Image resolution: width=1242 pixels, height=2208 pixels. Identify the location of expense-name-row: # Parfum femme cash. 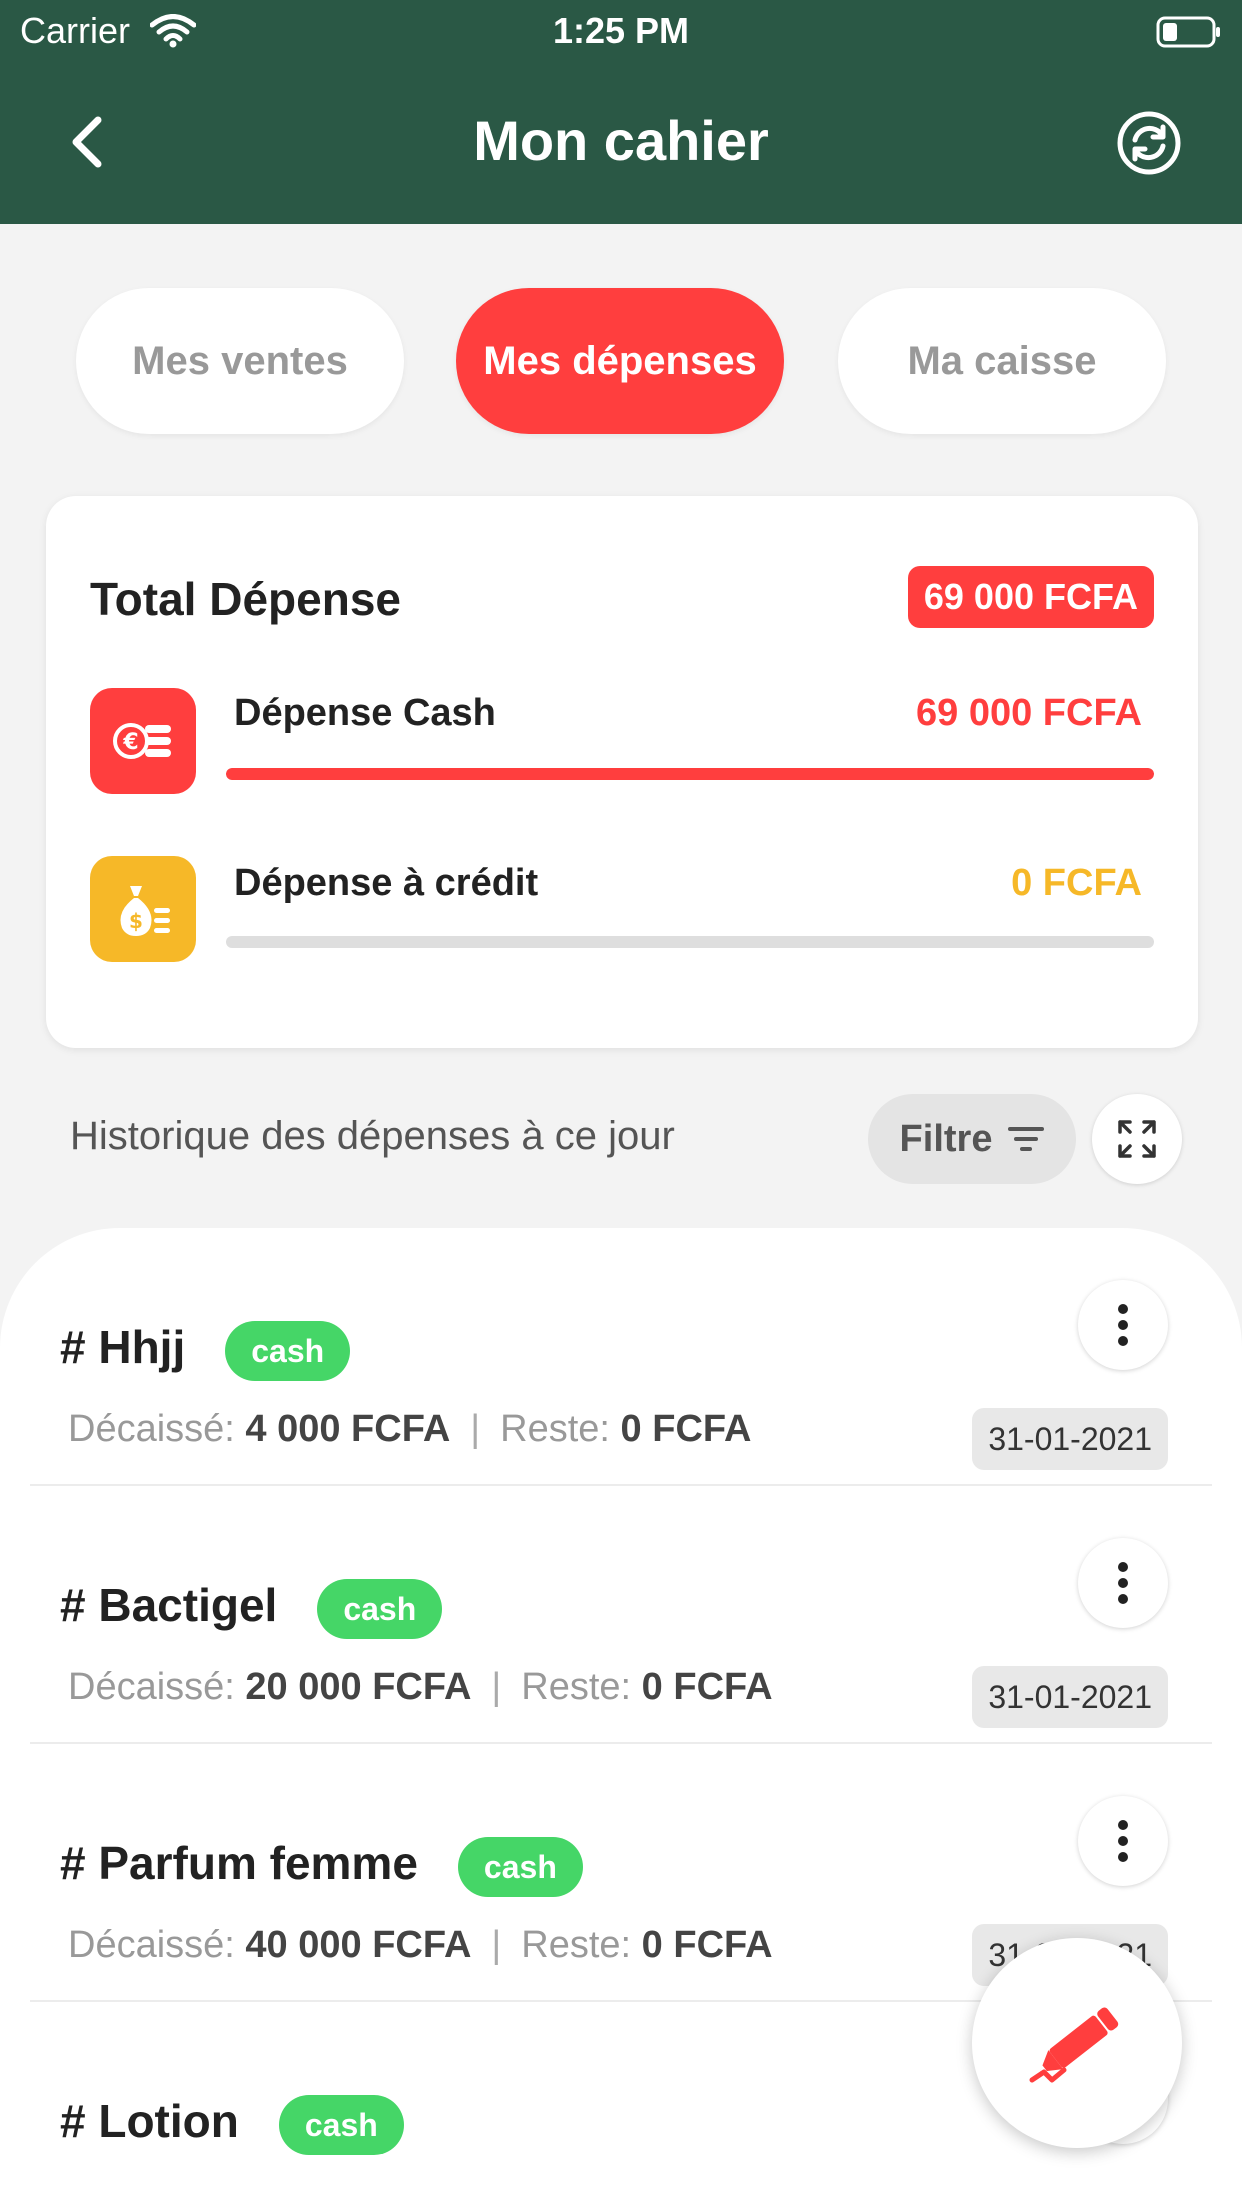
(321, 1866).